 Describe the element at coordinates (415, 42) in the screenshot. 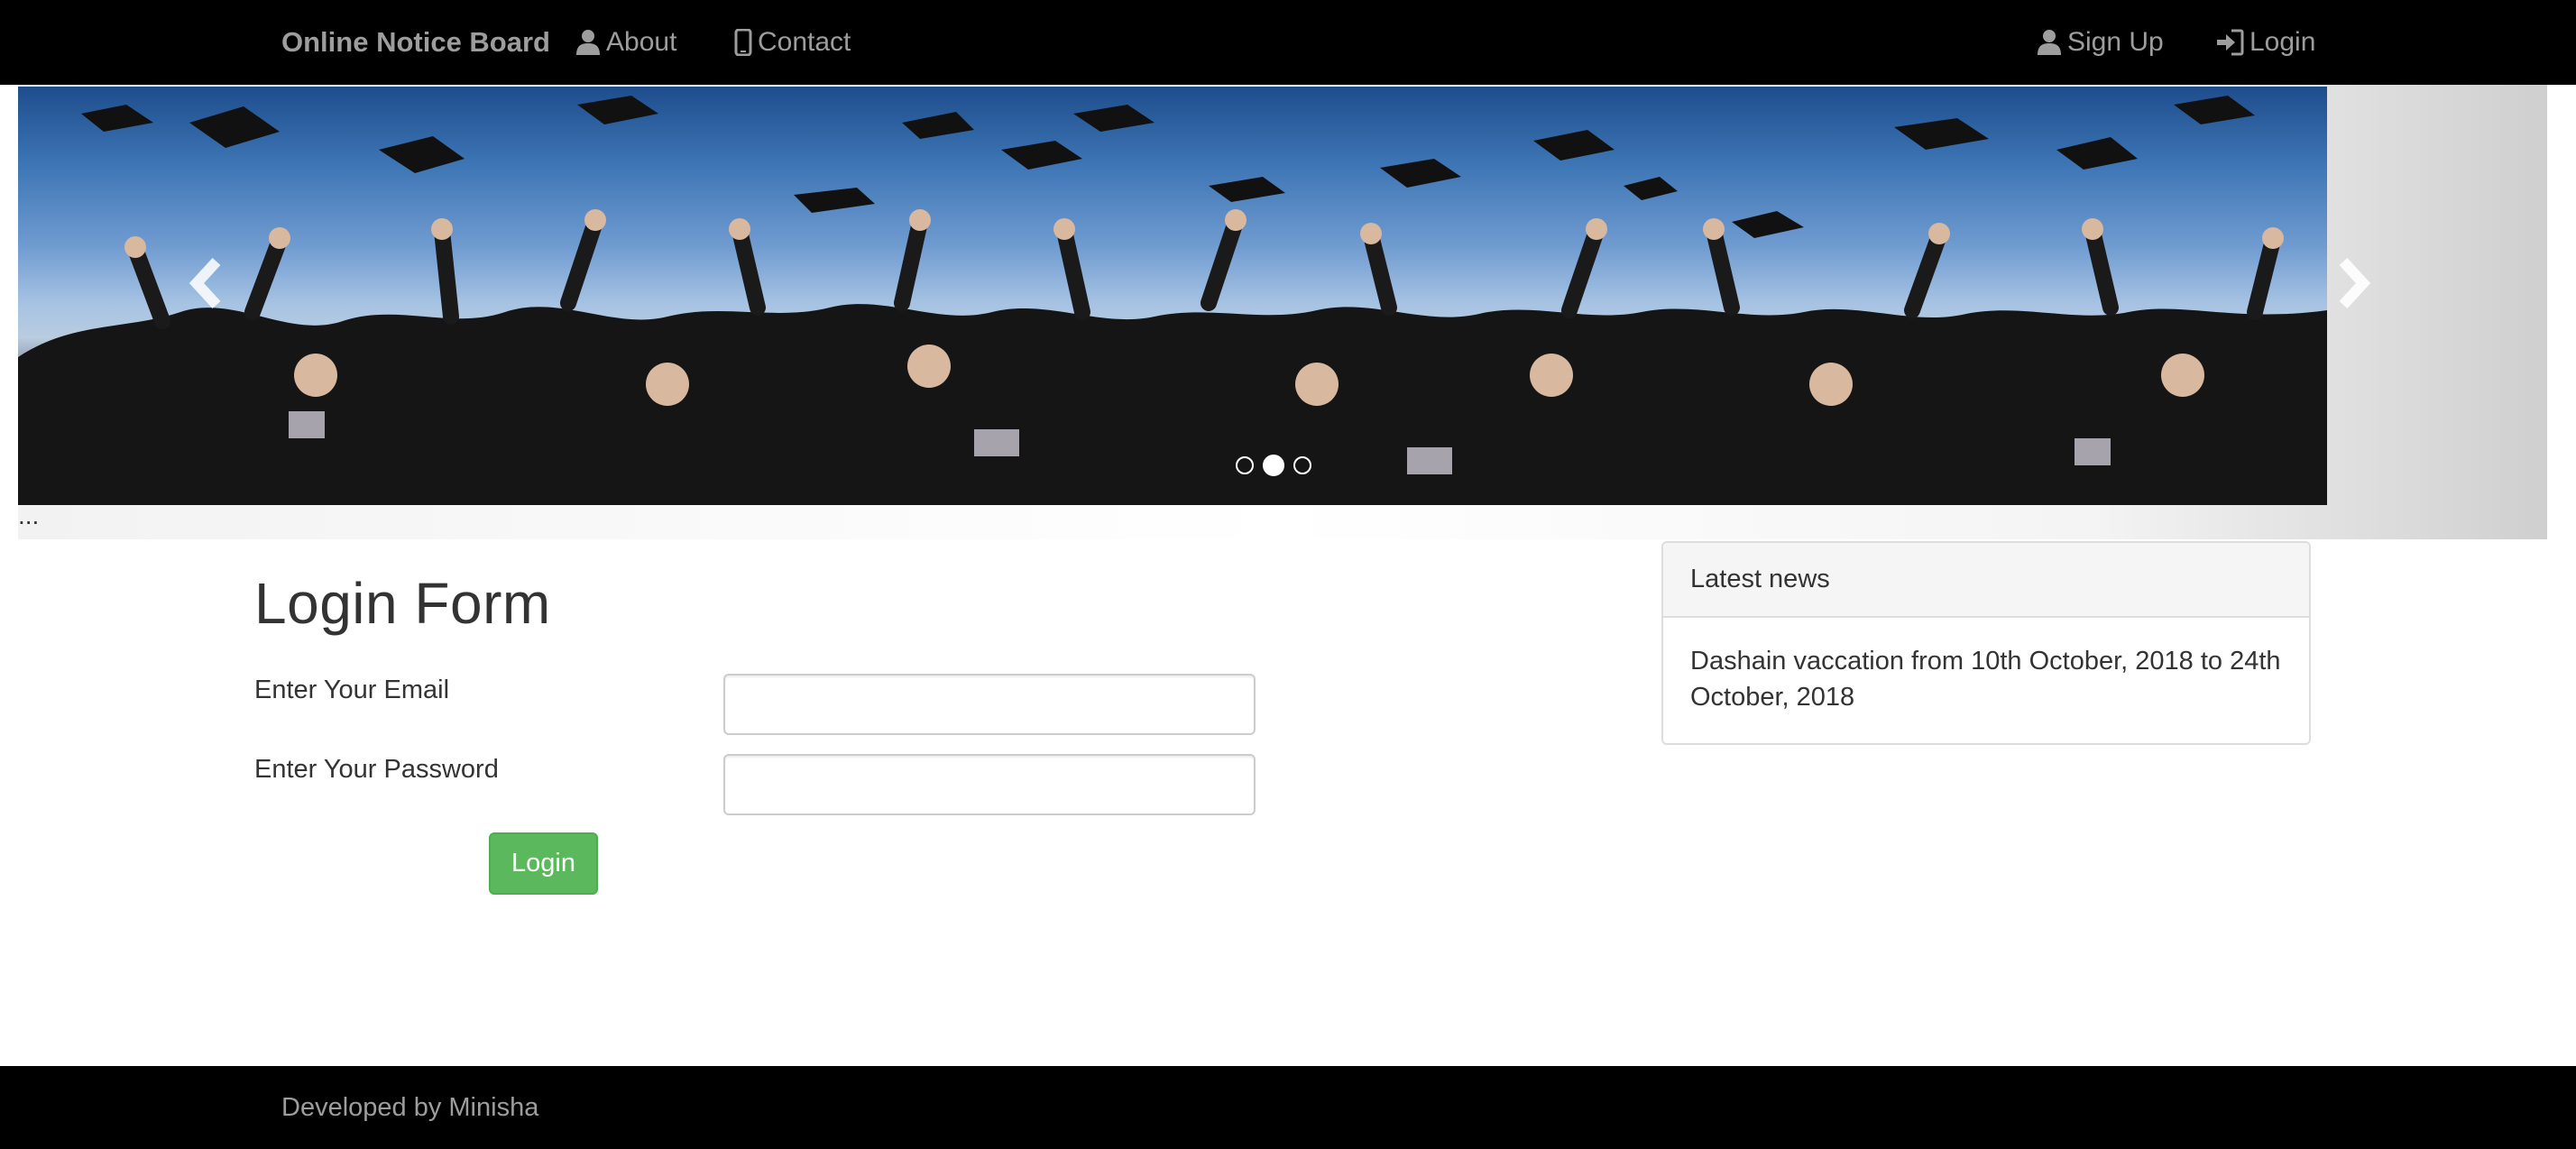

I see `brand-link: Online Notice Board` at that location.